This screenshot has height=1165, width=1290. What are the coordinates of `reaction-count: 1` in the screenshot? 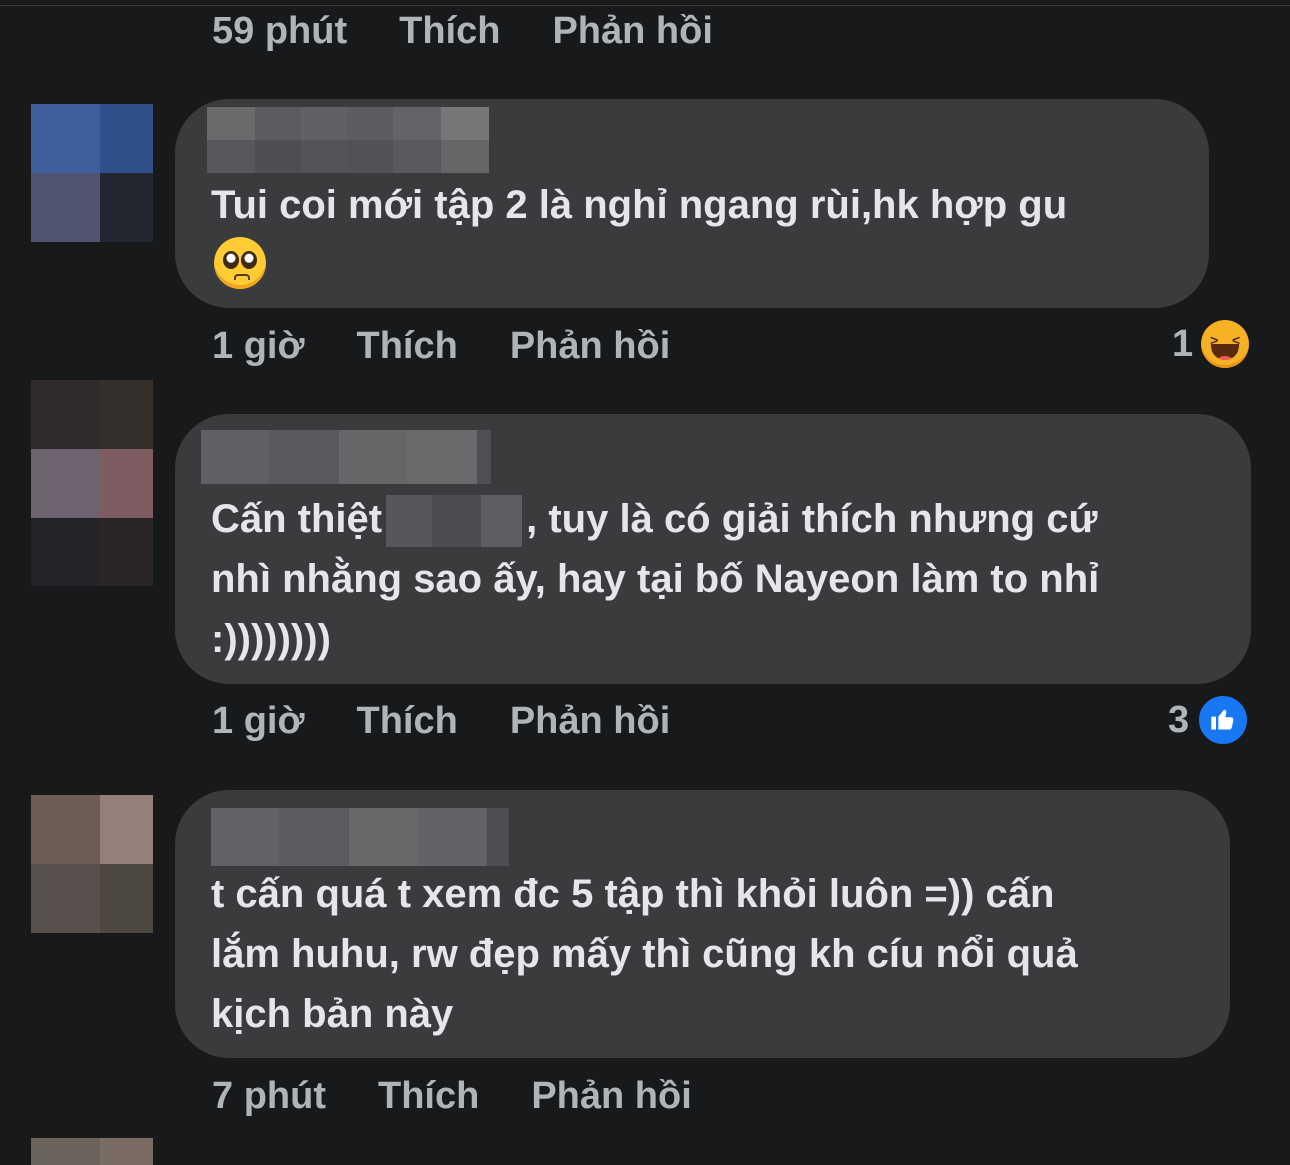 It's located at (1183, 343).